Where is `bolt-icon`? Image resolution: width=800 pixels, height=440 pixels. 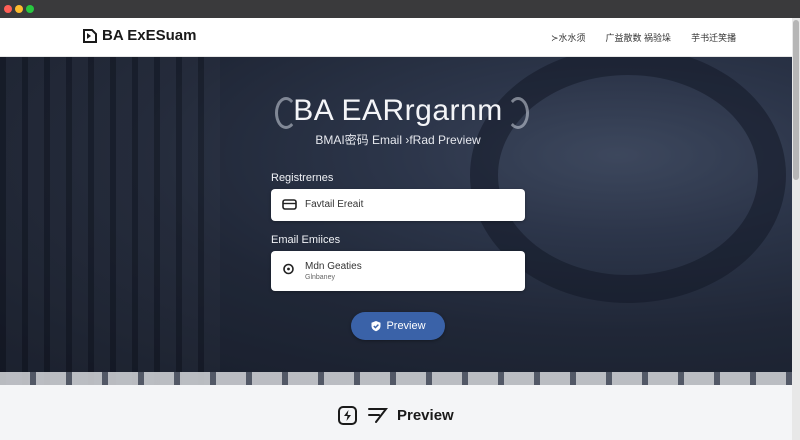
bolt-icon is located at coordinates (347, 415).